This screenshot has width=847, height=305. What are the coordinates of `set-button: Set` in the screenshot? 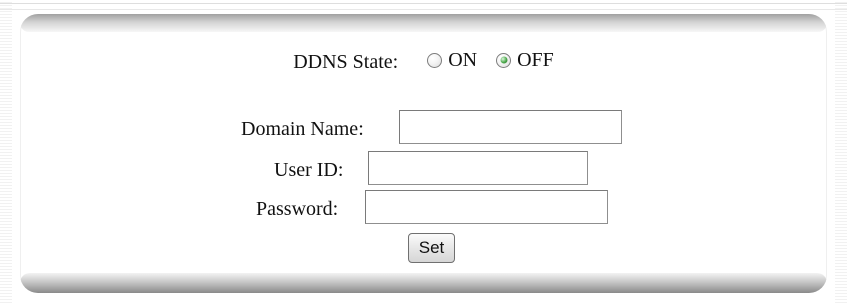 It's located at (431, 248).